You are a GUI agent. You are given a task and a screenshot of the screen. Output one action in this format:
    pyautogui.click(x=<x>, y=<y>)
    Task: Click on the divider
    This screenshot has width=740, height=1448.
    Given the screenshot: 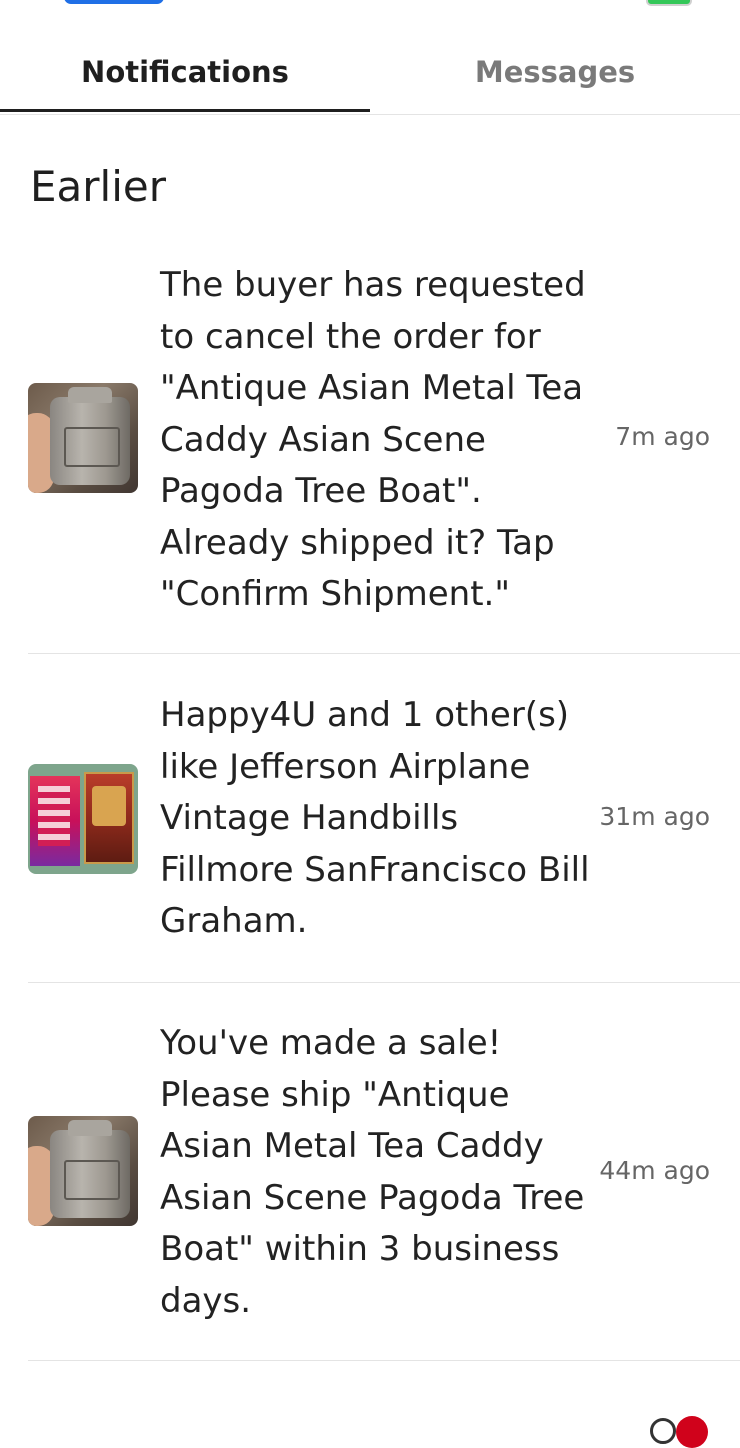 What is the action you would take?
    pyautogui.click(x=384, y=1360)
    